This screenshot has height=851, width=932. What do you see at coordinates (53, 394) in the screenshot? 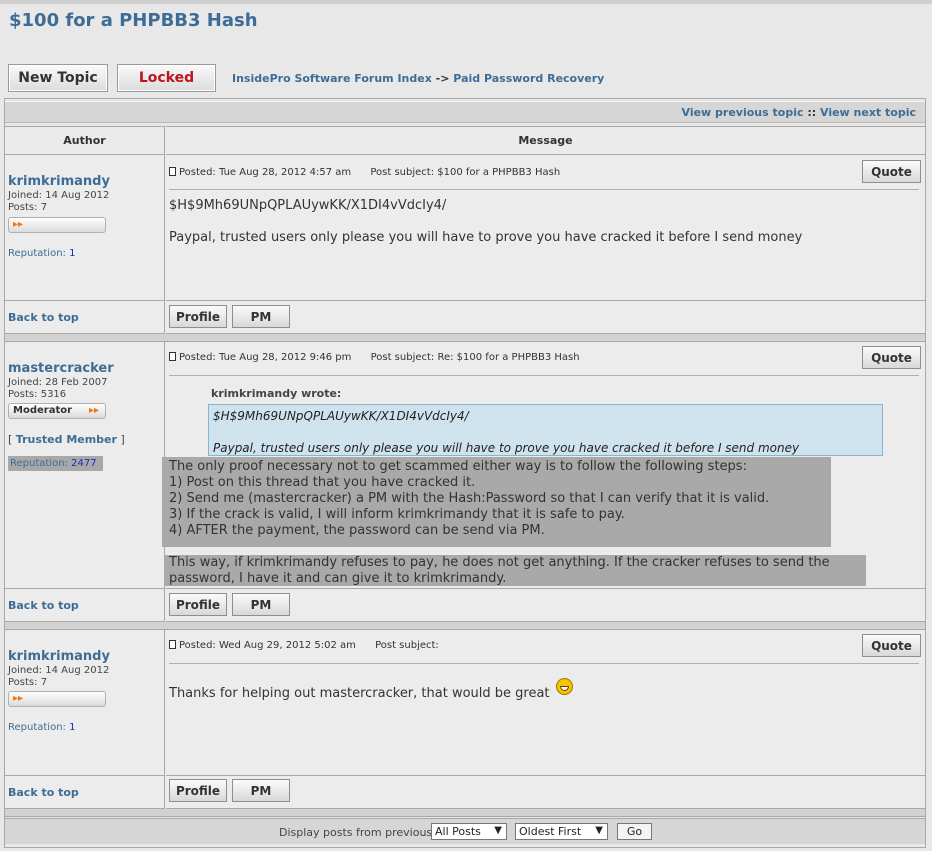
I see `posts-count: 5316` at bounding box center [53, 394].